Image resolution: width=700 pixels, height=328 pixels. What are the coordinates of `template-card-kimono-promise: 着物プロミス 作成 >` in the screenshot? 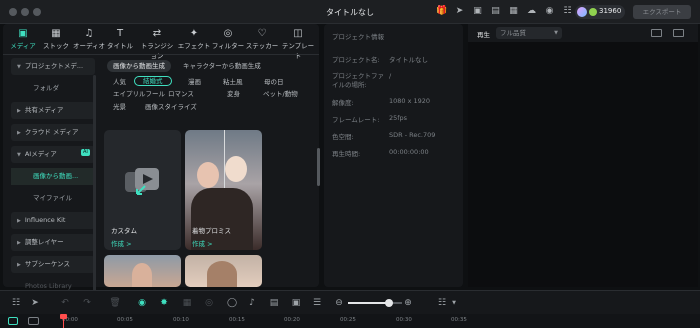 It's located at (223, 190).